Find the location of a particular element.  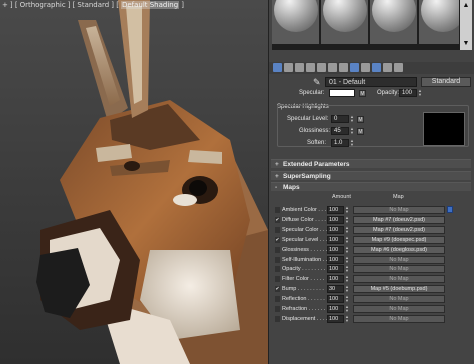

show-end-result-icon is located at coordinates (376, 67).